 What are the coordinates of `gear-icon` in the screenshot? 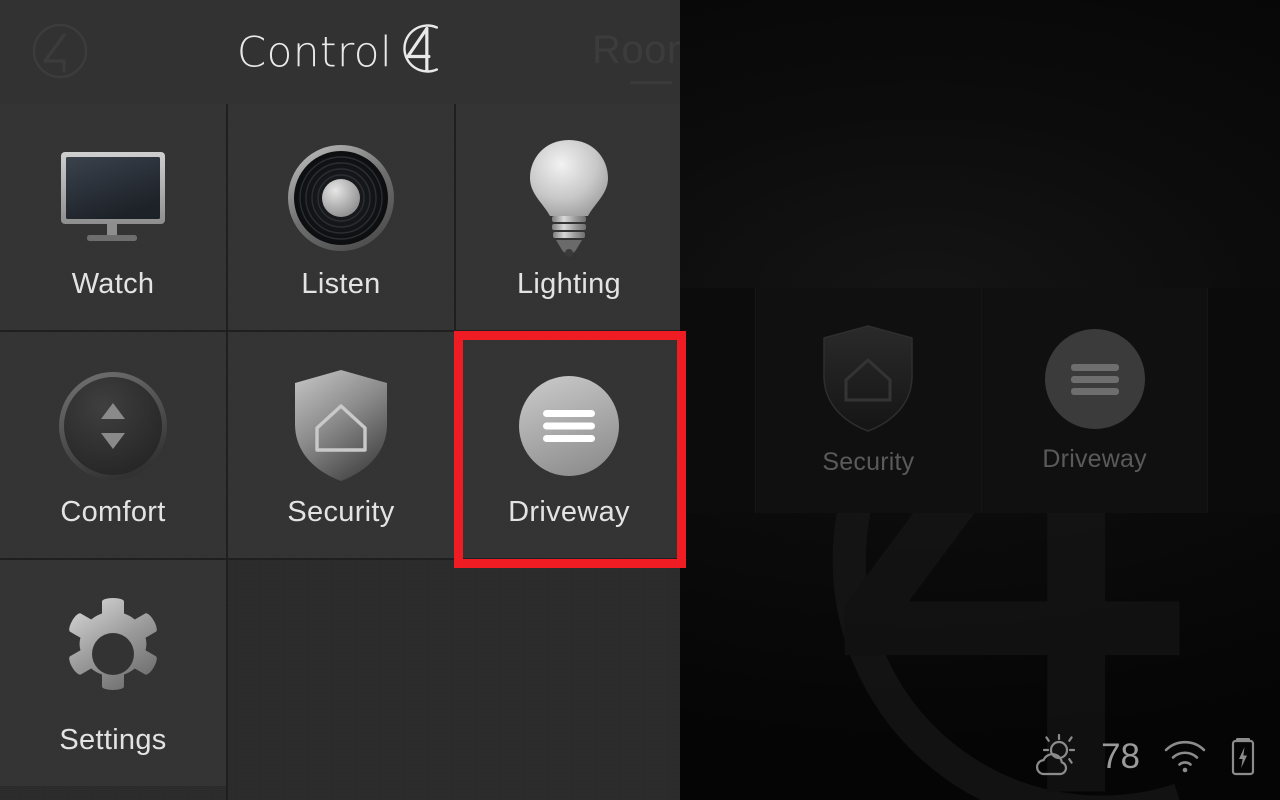 It's located at (113, 654).